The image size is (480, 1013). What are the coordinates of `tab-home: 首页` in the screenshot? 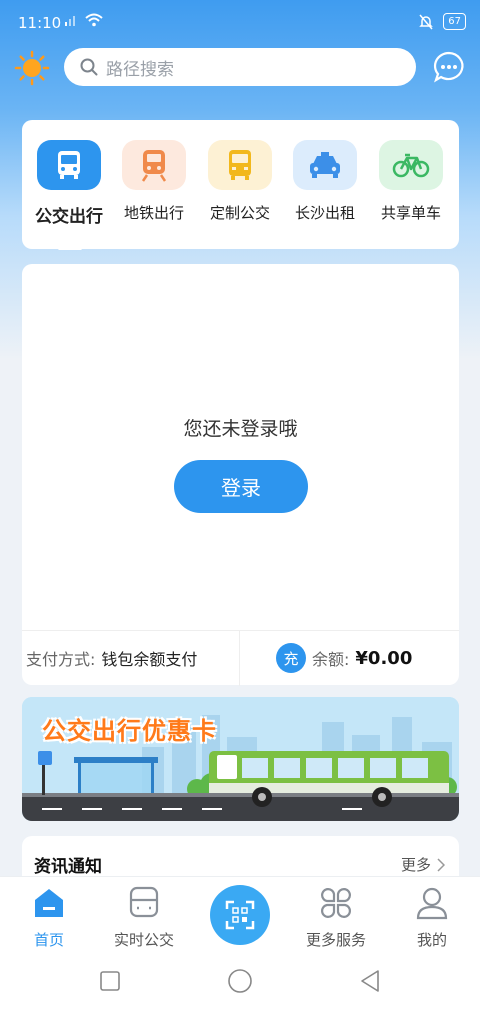 It's located at (49, 917).